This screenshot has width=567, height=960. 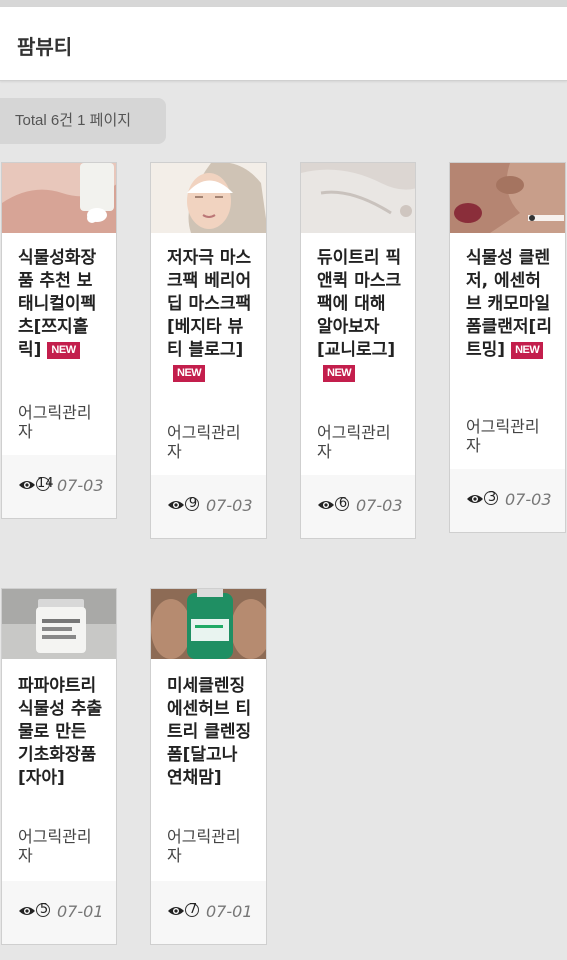 I want to click on clock-icon: 14, so click(x=45, y=484).